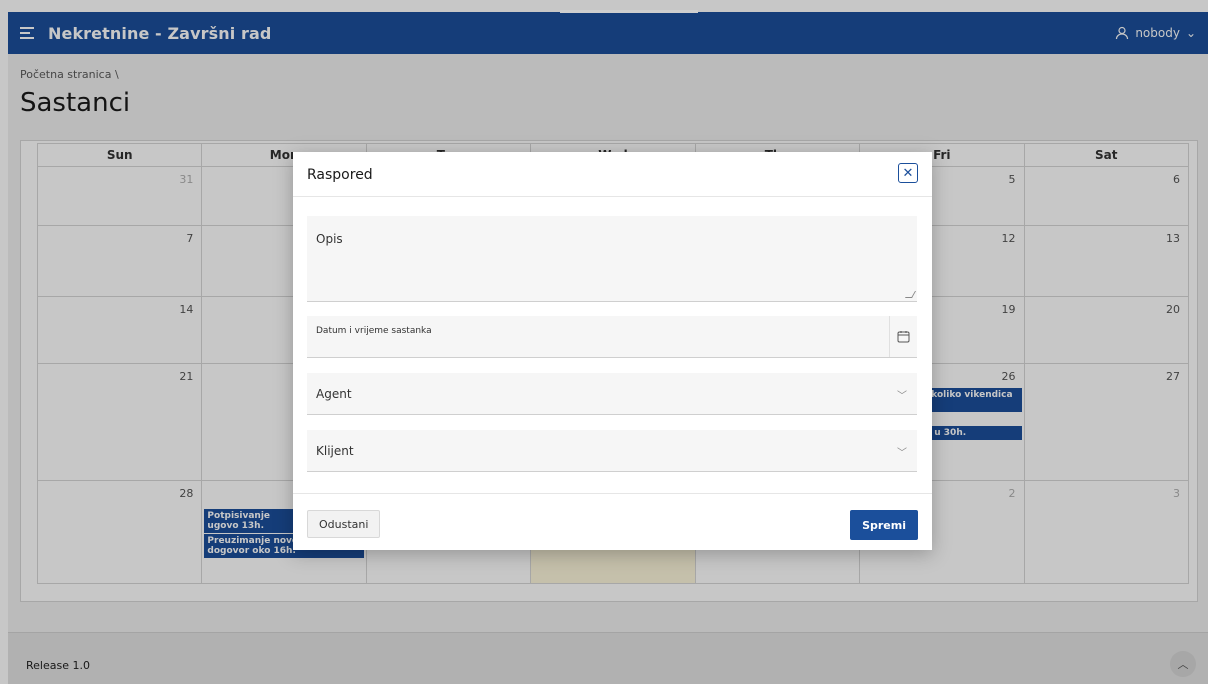  Describe the element at coordinates (910, 294) in the screenshot. I see `resize-handle-icon` at that location.